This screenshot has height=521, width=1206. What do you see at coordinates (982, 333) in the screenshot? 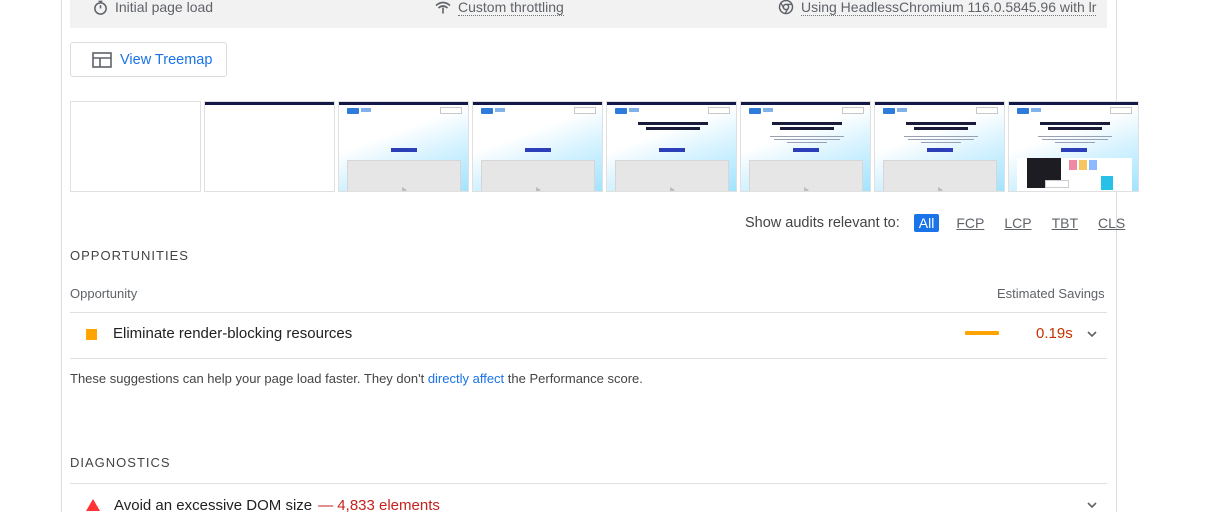
I see `savings-bar` at bounding box center [982, 333].